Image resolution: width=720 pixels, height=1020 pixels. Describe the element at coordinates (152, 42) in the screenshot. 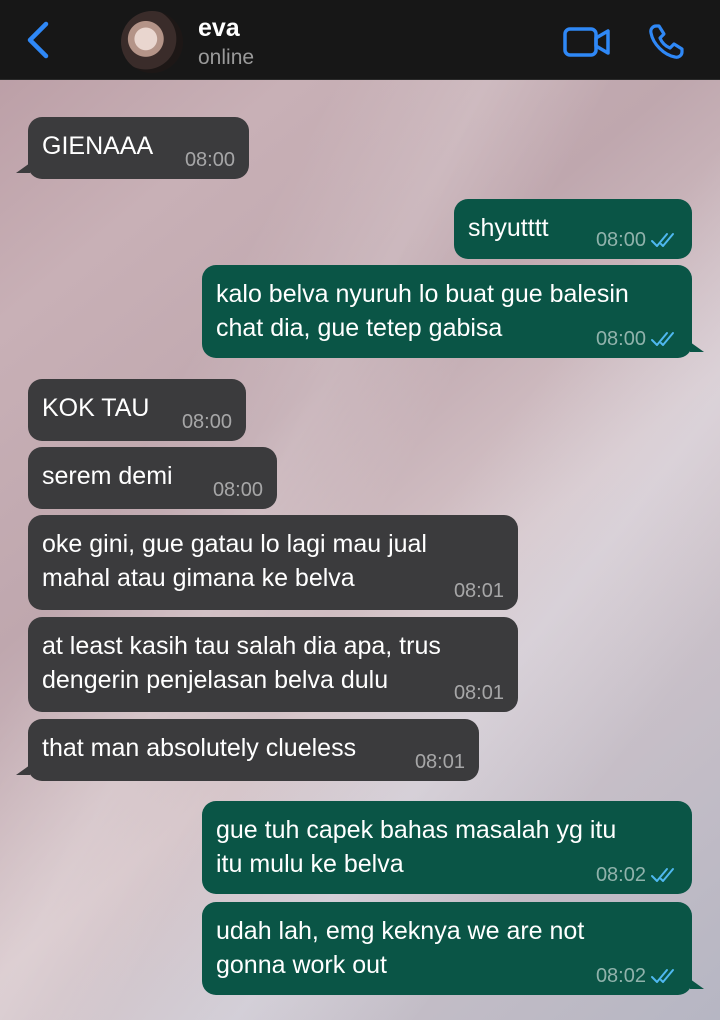

I see `contact-avatar` at that location.